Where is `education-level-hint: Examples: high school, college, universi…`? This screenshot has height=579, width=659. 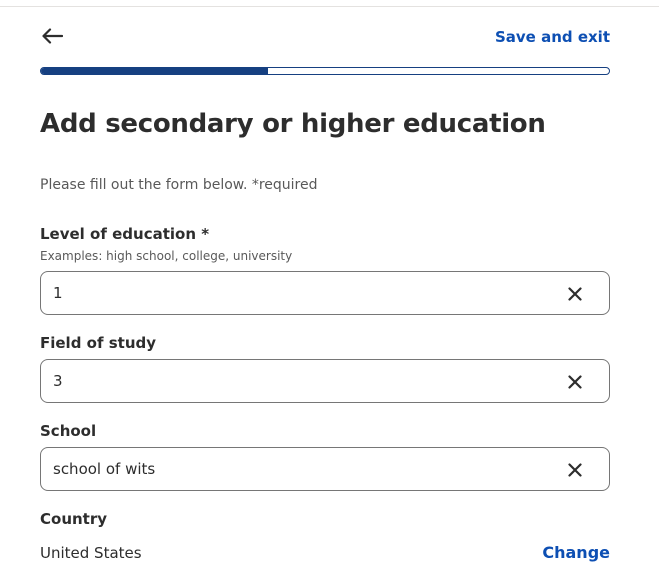 education-level-hint: Examples: high school, college, universi… is located at coordinates (166, 256).